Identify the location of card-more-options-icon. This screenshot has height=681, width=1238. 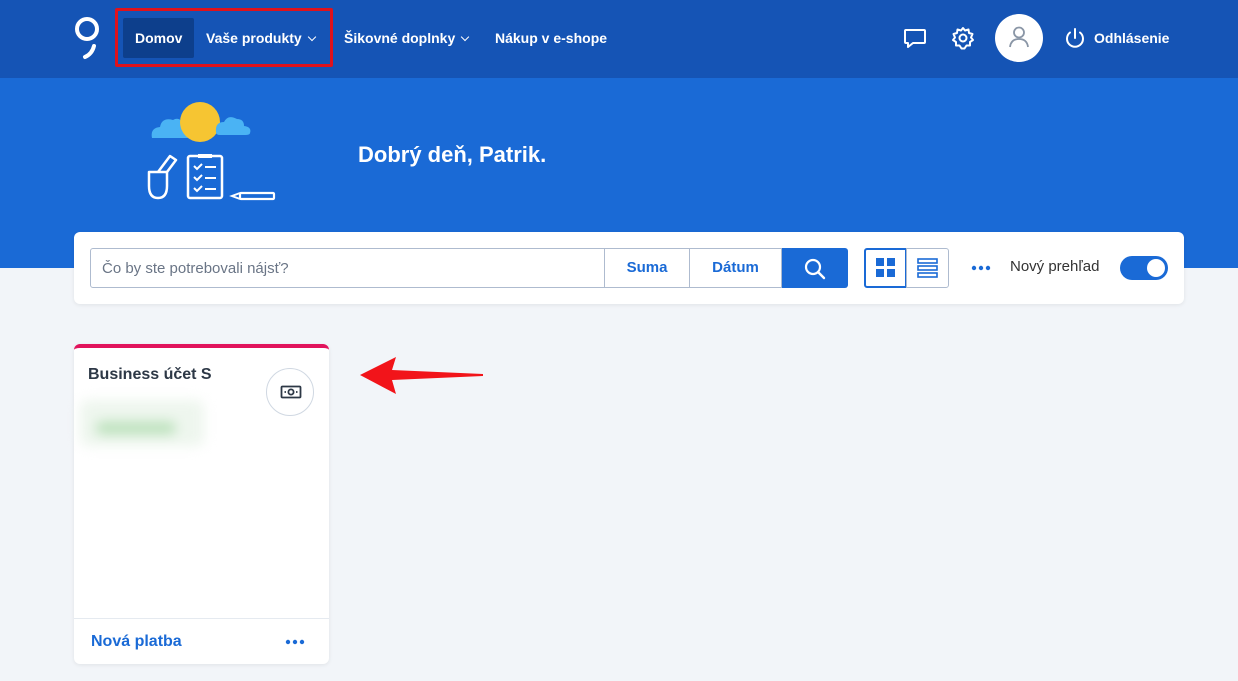
(295, 642).